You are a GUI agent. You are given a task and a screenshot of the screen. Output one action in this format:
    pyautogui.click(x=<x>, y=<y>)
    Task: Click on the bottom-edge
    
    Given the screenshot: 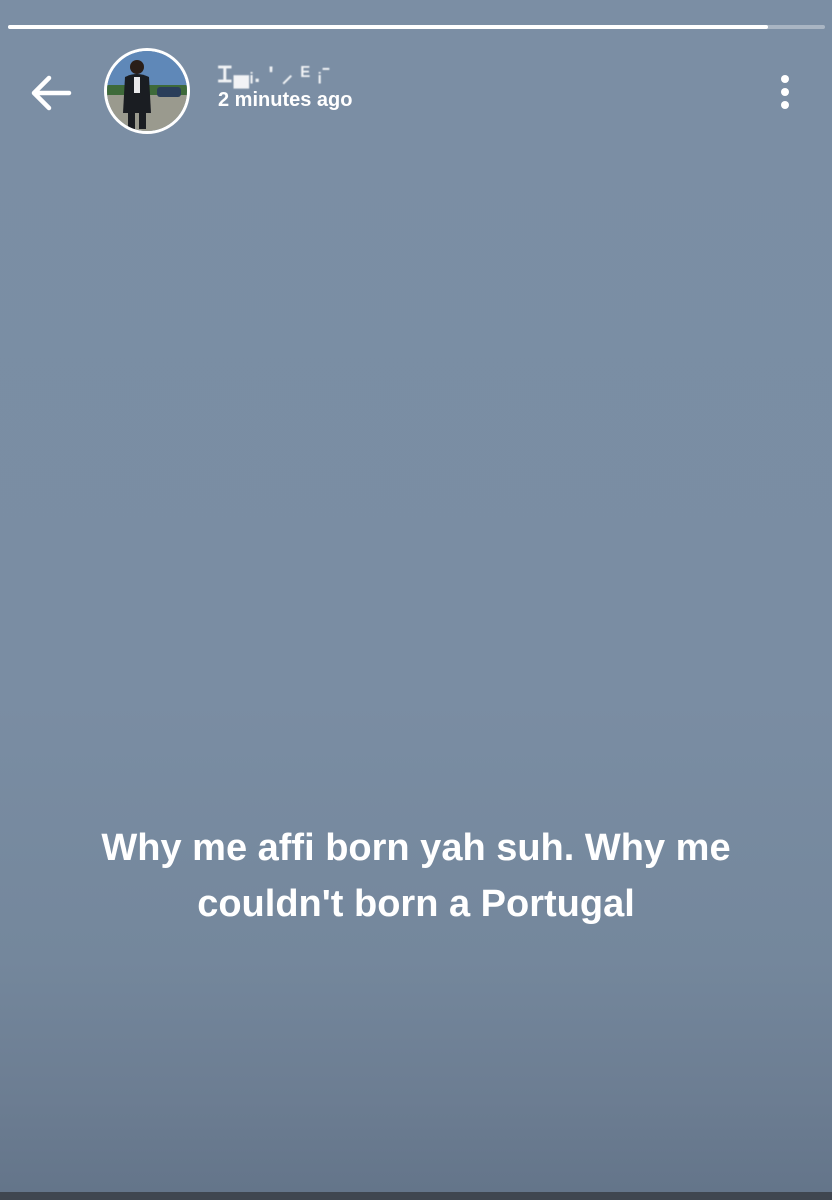 What is the action you would take?
    pyautogui.click(x=416, y=1196)
    